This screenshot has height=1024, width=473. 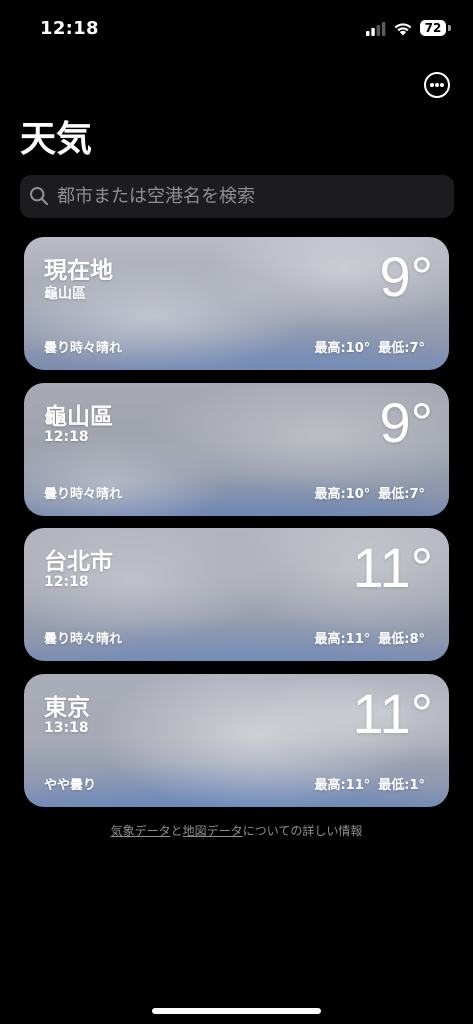 What do you see at coordinates (449, 28) in the screenshot?
I see `battery-cap` at bounding box center [449, 28].